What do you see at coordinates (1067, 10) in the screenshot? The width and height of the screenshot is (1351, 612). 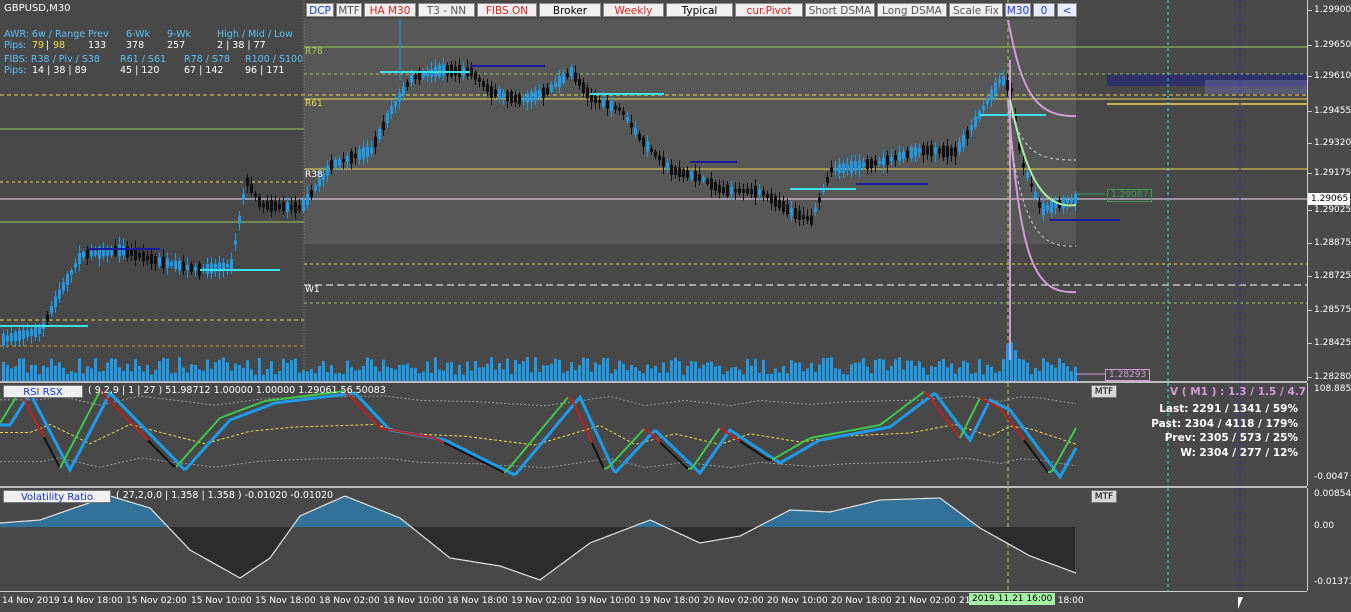 I see `toolbar-button-collapse: <` at bounding box center [1067, 10].